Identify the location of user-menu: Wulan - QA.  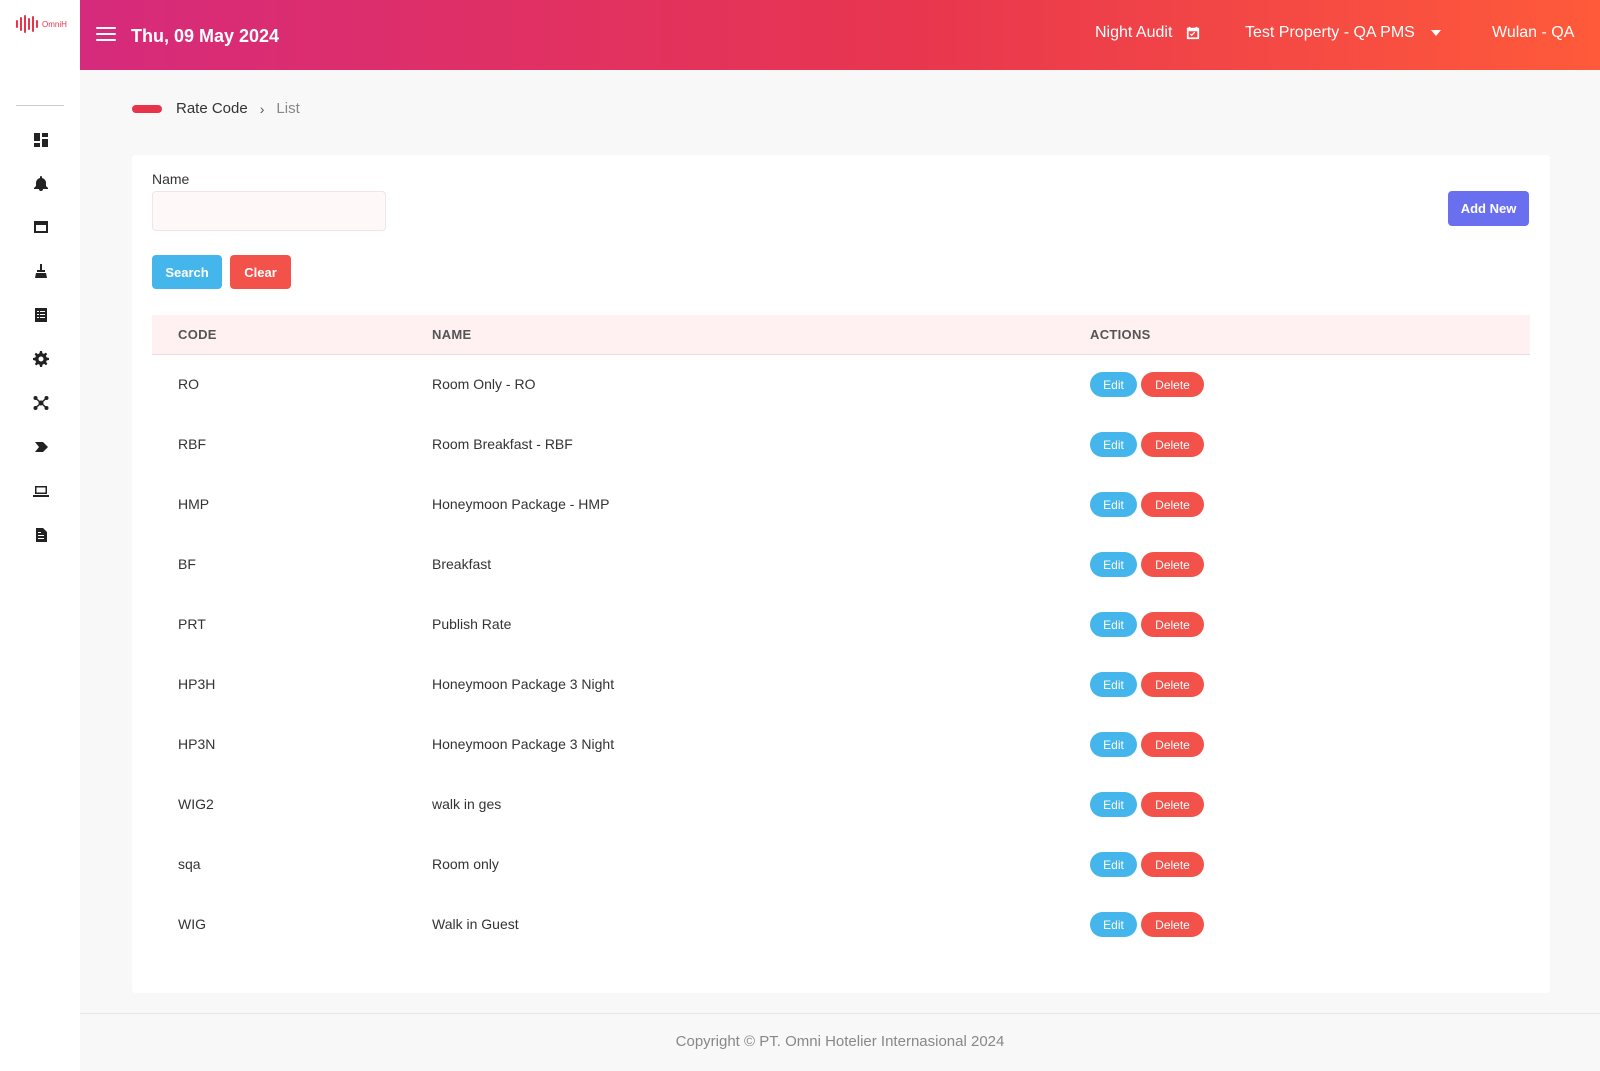
(1533, 33).